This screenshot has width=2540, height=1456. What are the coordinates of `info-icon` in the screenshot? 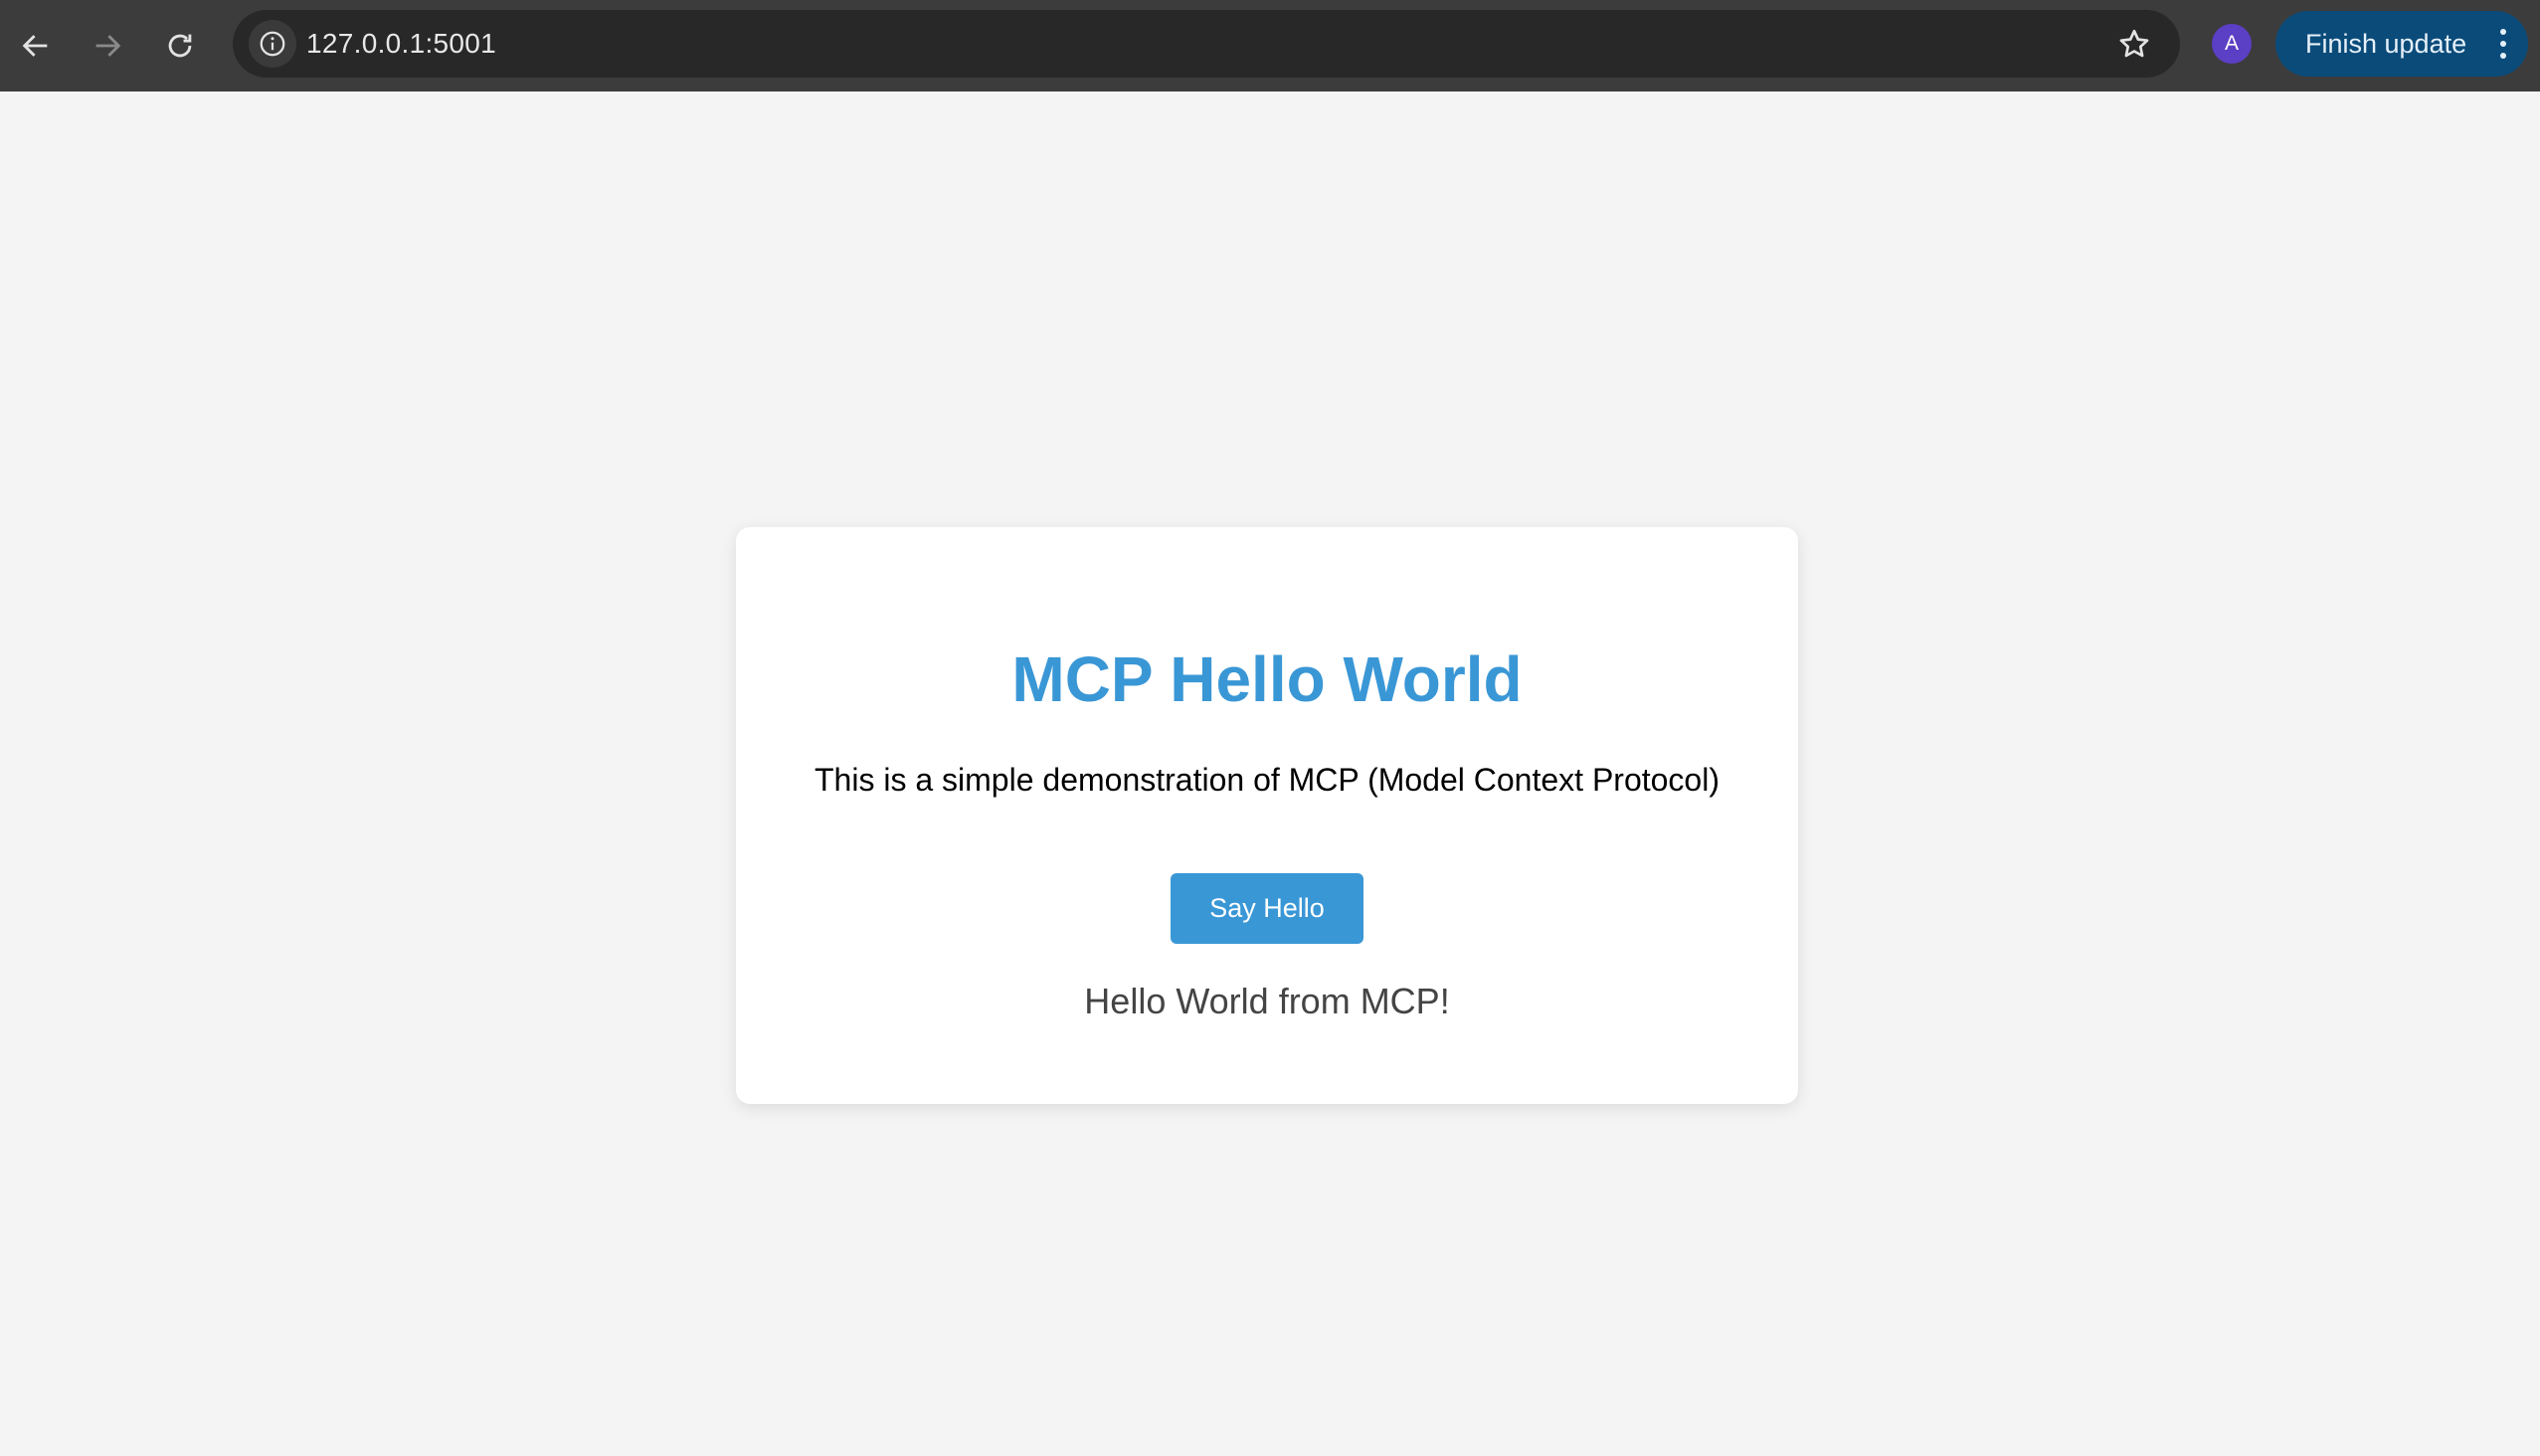 It's located at (272, 44).